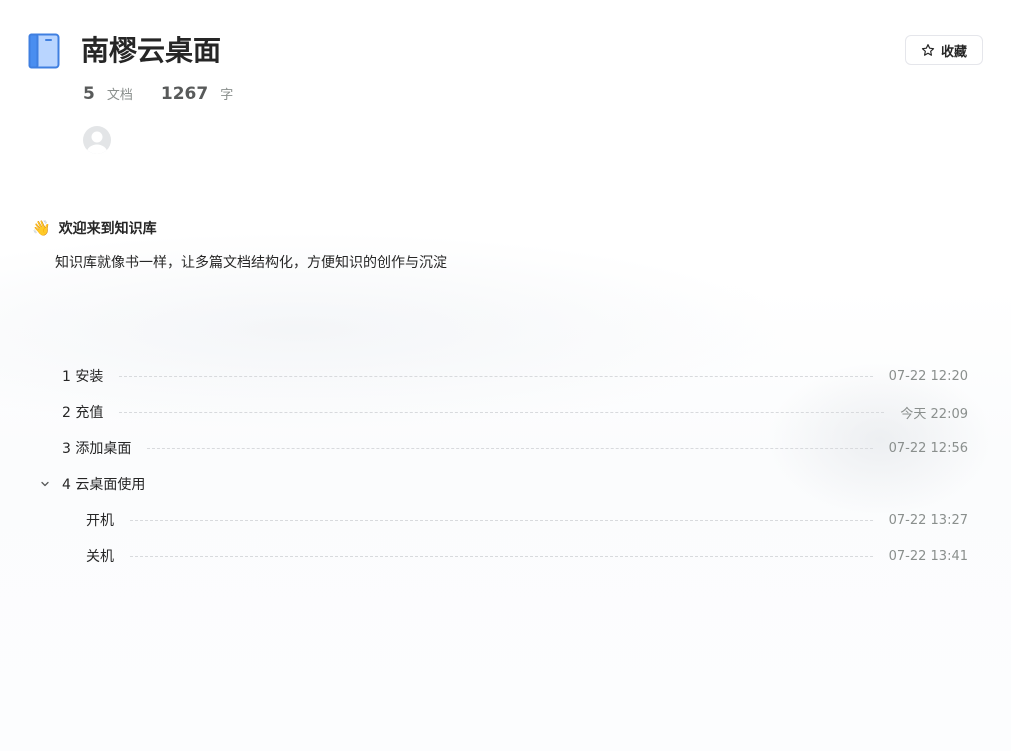 This screenshot has height=751, width=1011. Describe the element at coordinates (184, 94) in the screenshot. I see `word-count: 1267` at that location.